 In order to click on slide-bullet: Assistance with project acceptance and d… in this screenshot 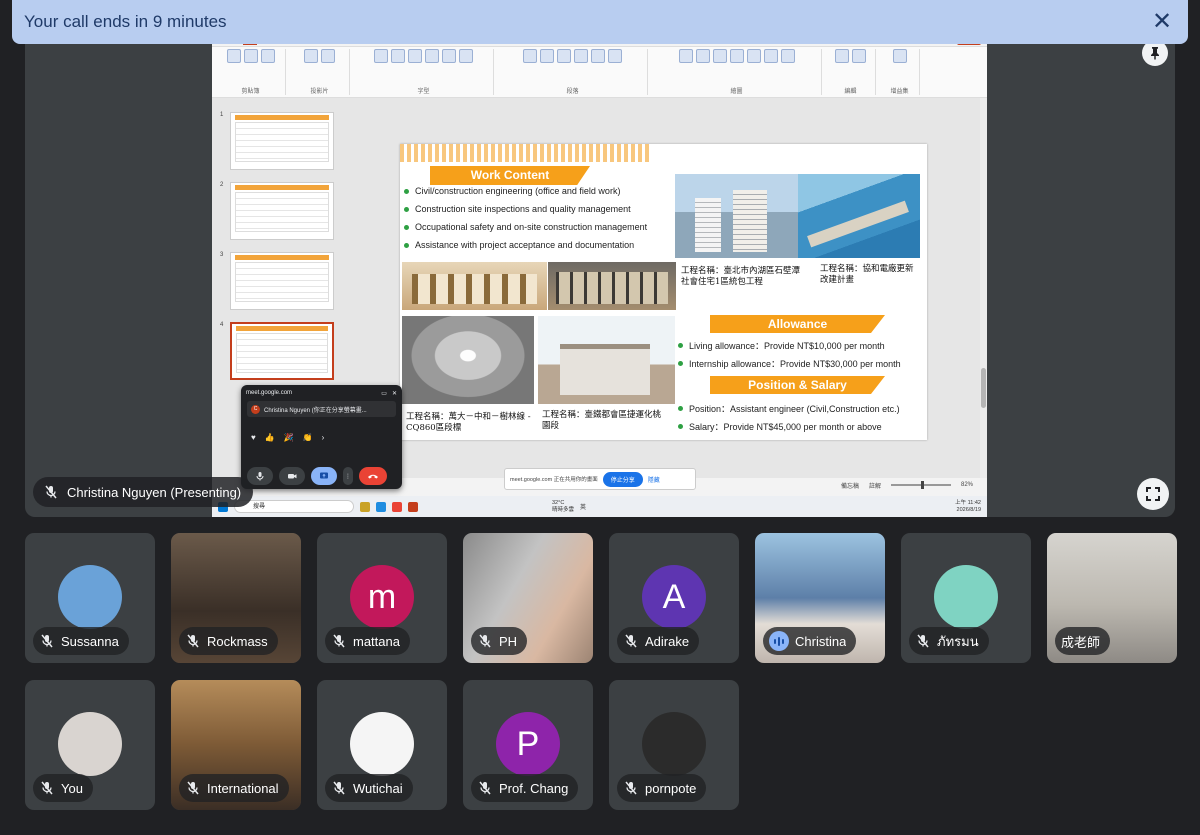, I will do `click(519, 245)`.